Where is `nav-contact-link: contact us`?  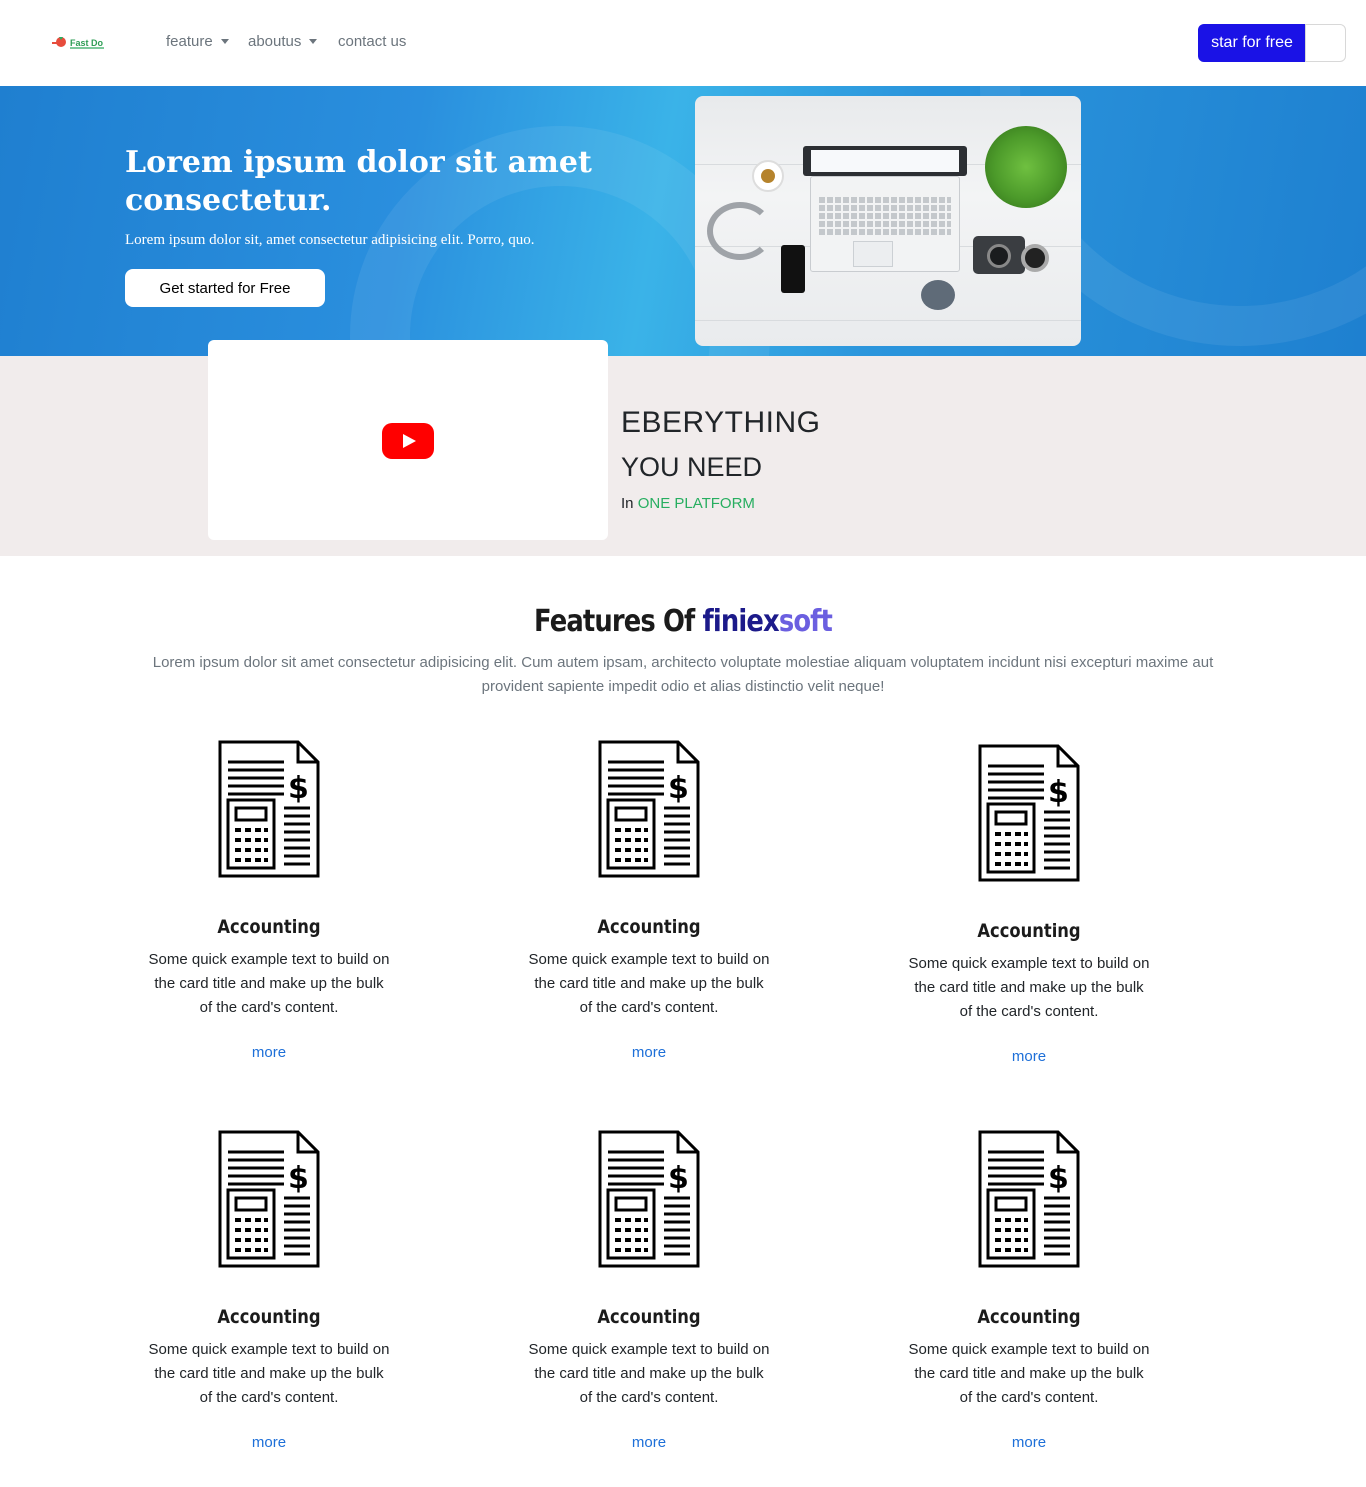 nav-contact-link: contact us is located at coordinates (372, 41).